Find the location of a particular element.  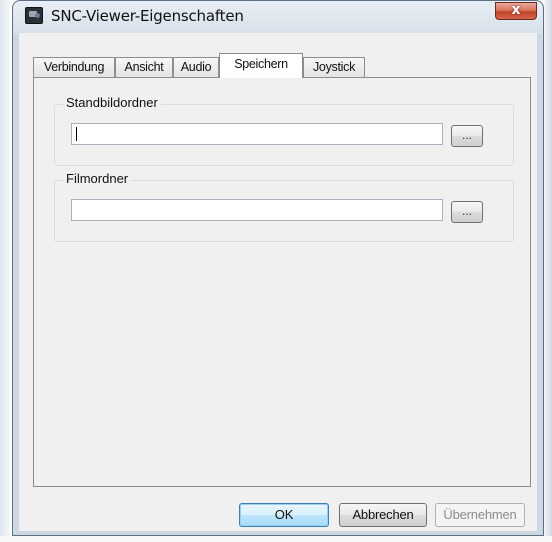

close-button: x is located at coordinates (516, 11).